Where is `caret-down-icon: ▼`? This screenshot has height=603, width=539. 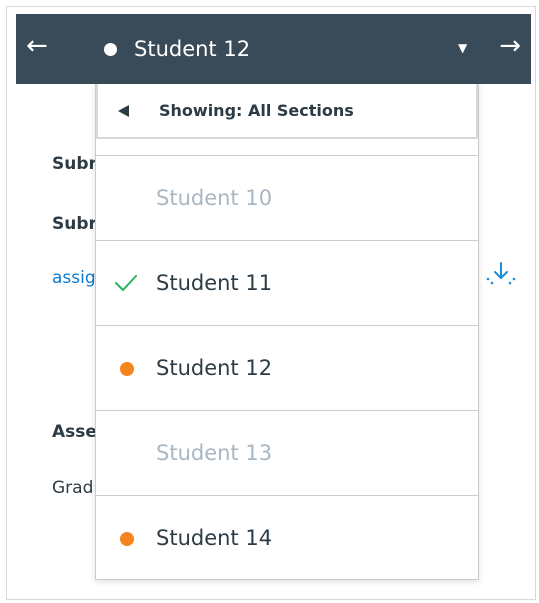
caret-down-icon: ▼ is located at coordinates (462, 48).